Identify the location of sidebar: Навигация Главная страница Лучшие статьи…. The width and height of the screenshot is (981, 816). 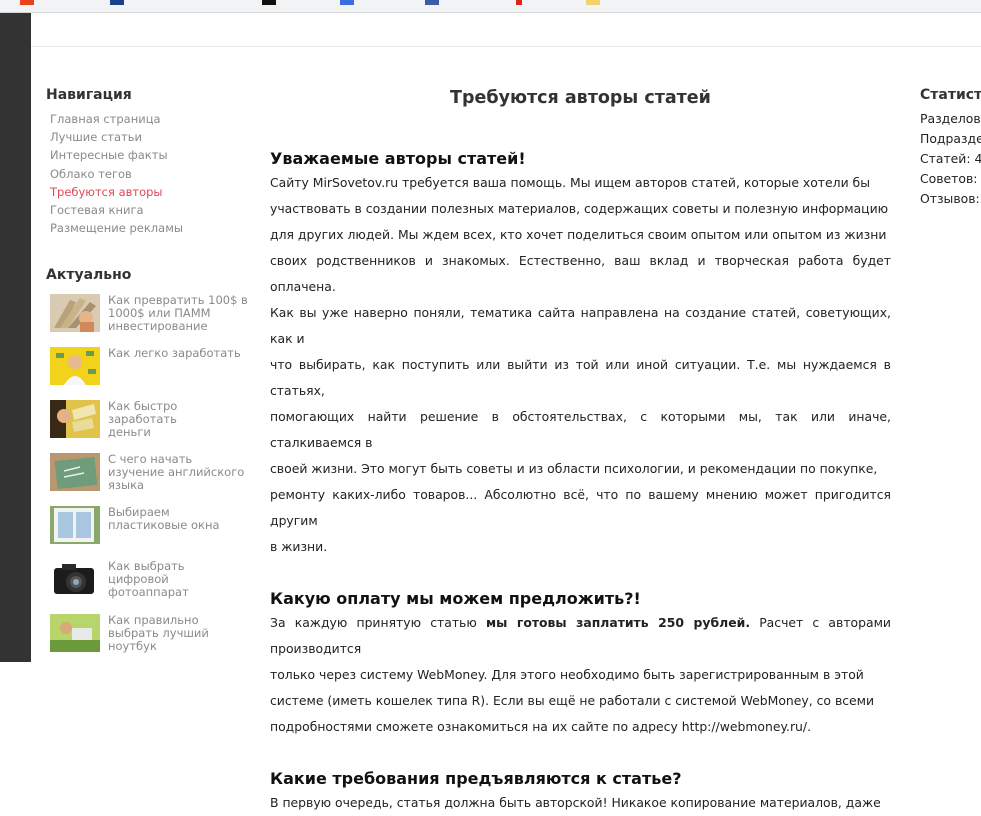
(146, 160).